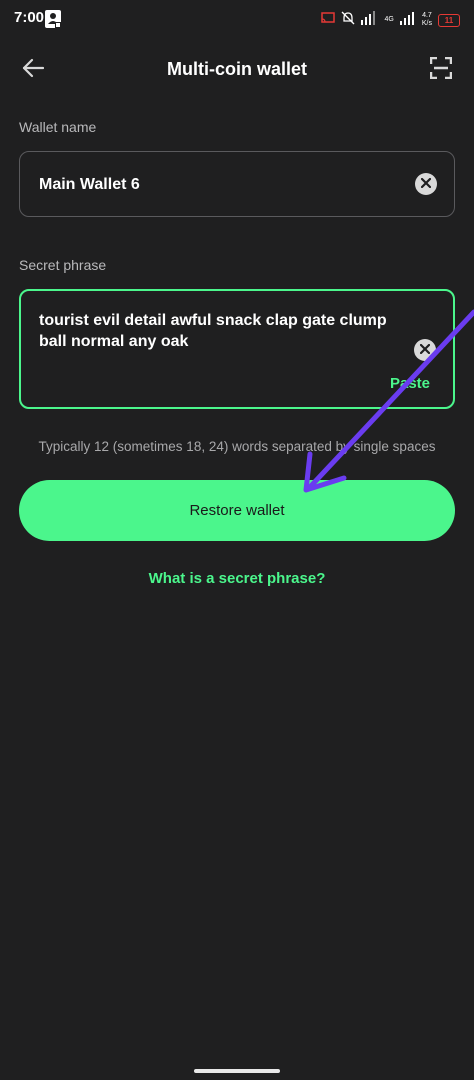 This screenshot has width=474, height=1080. I want to click on status-icons: 4G 4.7 K/s 11, so click(390, 20).